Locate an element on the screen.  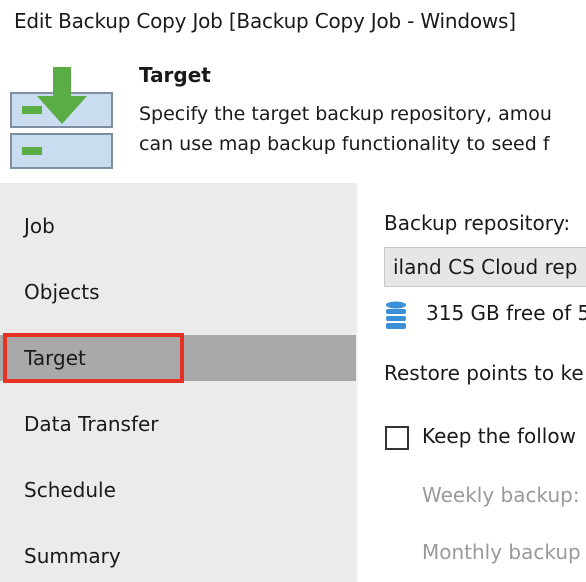
sidebar-item-data-transfer: Data Transfer is located at coordinates (178, 424).